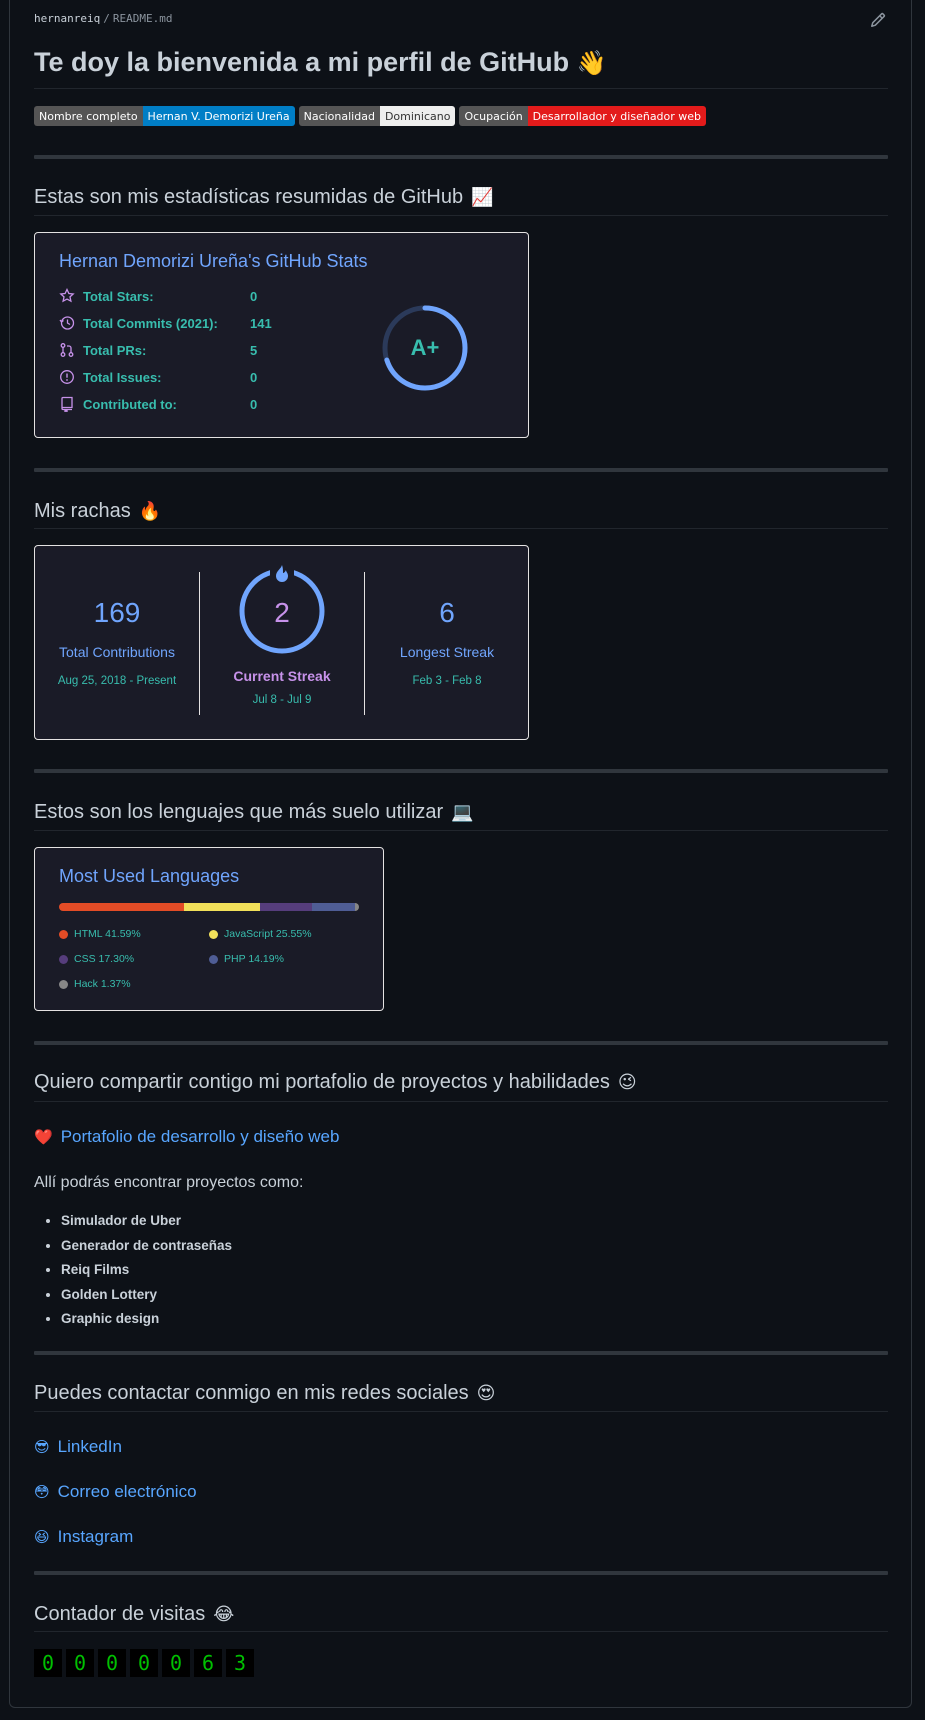 Image resolution: width=925 pixels, height=1720 pixels. I want to click on stat-row-commits: Total Commits (2021):, so click(138, 323).